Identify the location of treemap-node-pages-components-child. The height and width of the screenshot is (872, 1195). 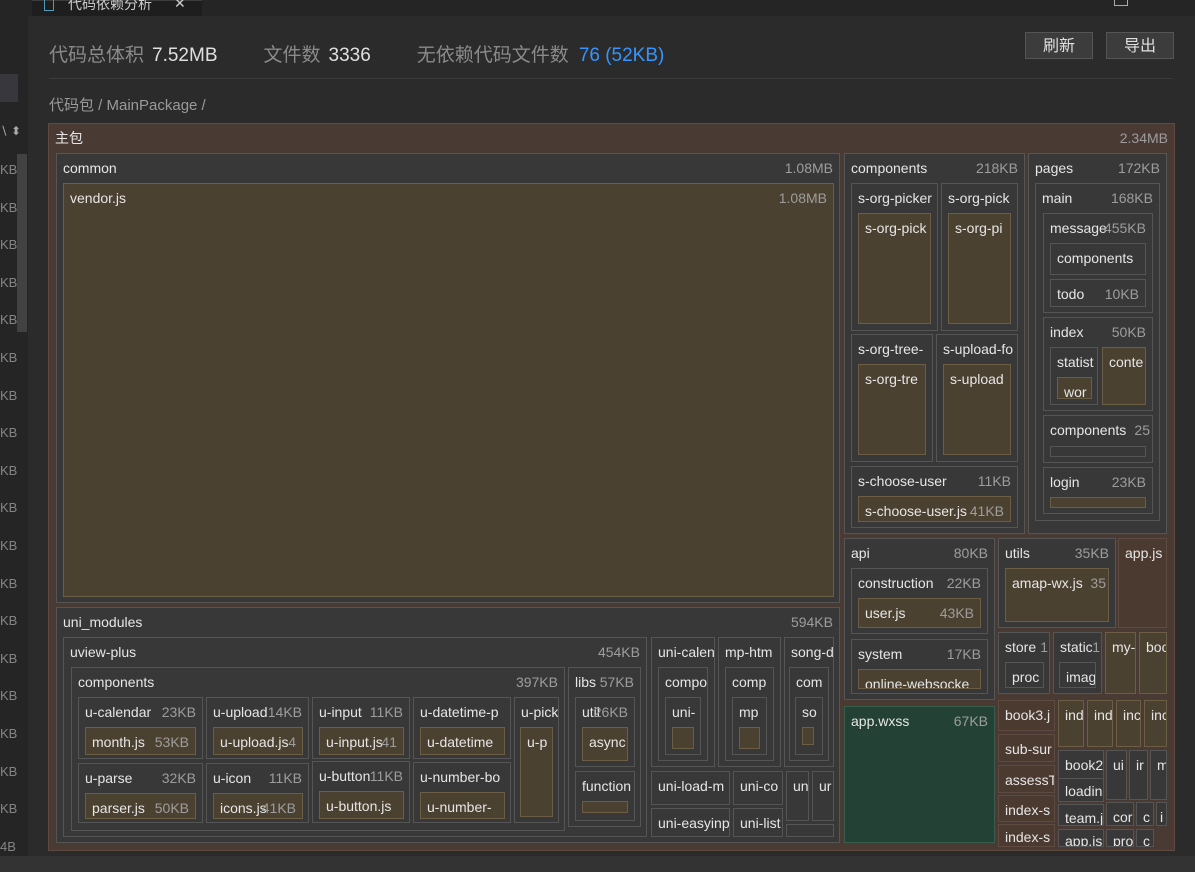
(1098, 451).